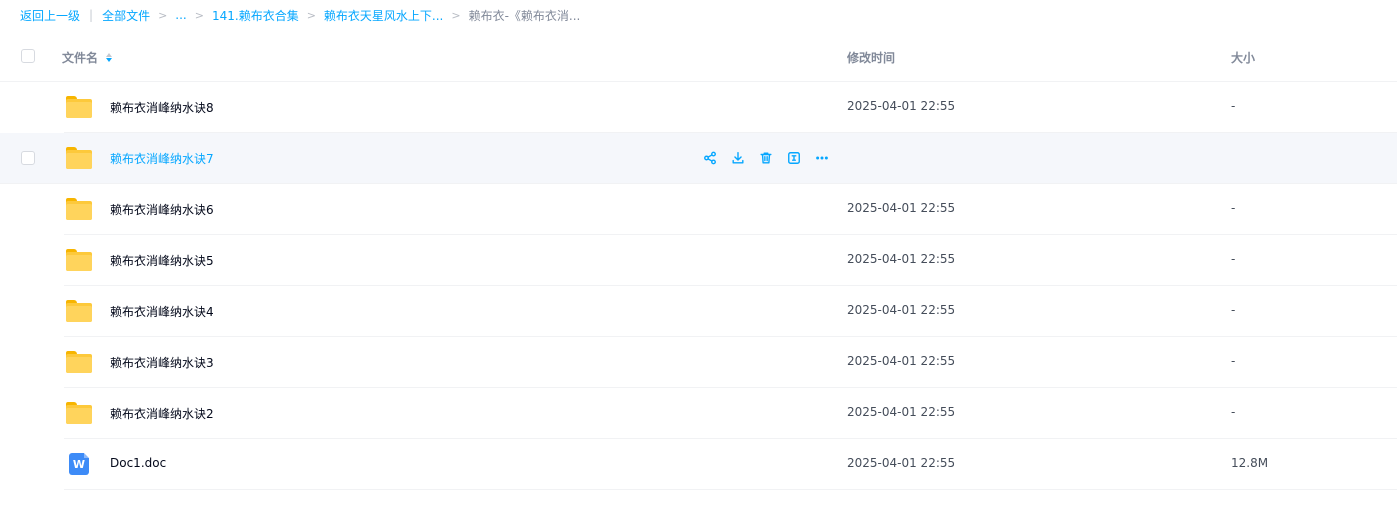 The height and width of the screenshot is (519, 1397). Describe the element at coordinates (871, 57) in the screenshot. I see `column-header-modified: 修改时间` at that location.